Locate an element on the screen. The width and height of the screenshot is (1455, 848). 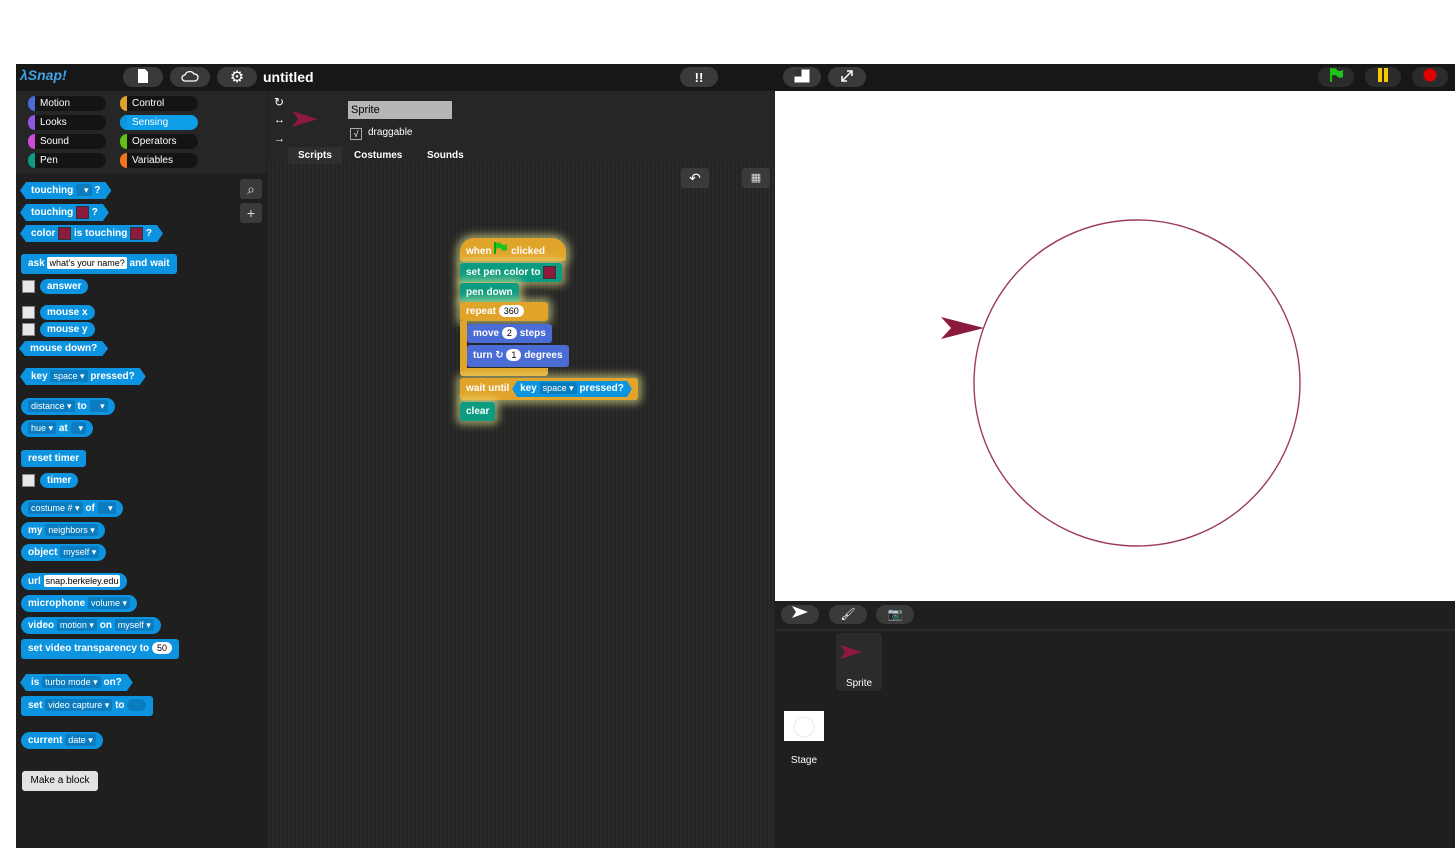
keyboard-button: ▦ is located at coordinates (756, 178).